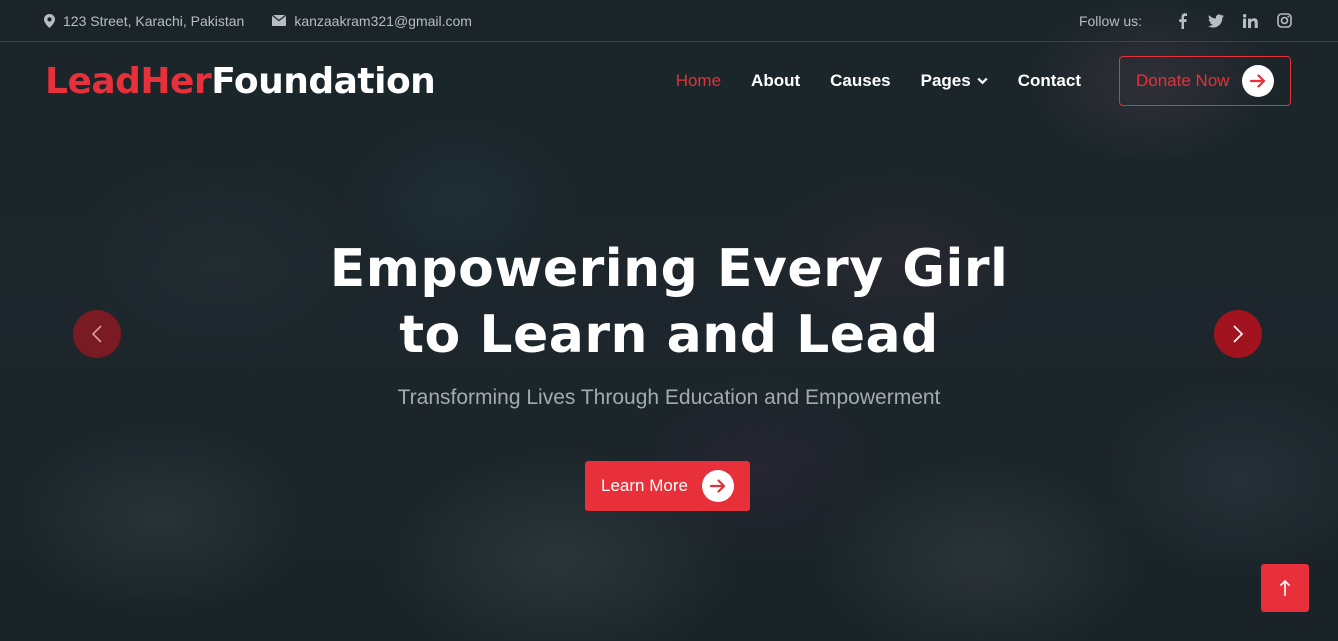 This screenshot has width=1338, height=641. Describe the element at coordinates (279, 20) in the screenshot. I see `envelope-icon` at that location.